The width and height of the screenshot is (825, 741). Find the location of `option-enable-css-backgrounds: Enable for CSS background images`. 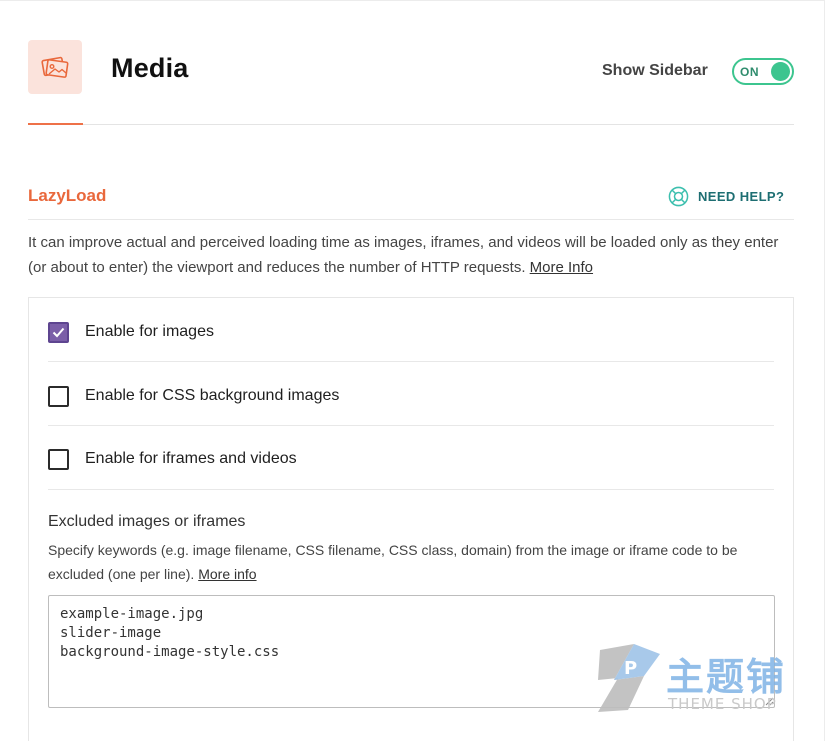

option-enable-css-backgrounds: Enable for CSS background images is located at coordinates (411, 396).